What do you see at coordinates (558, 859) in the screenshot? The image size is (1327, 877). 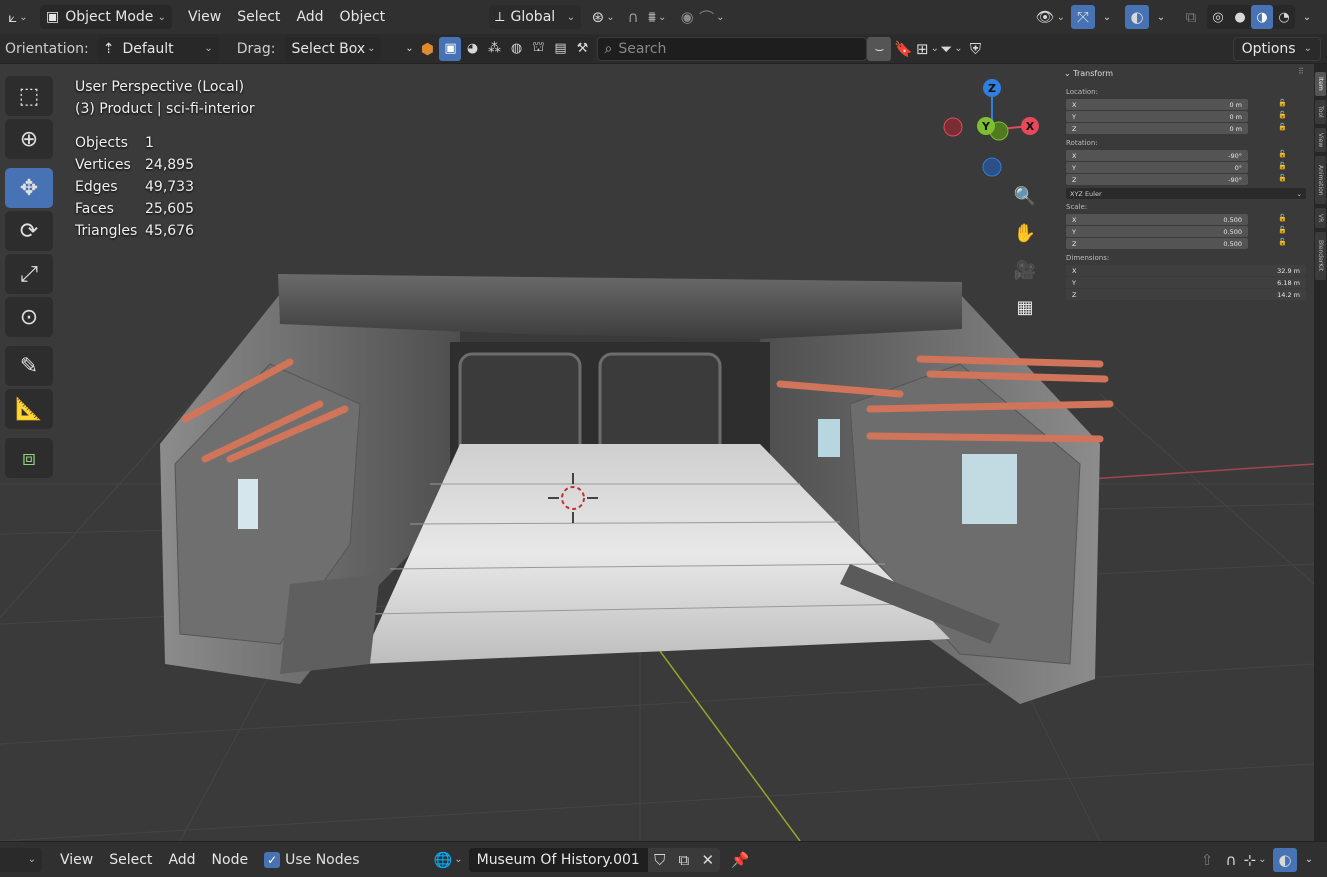 I see `material-name-field: Museum Of History.001` at bounding box center [558, 859].